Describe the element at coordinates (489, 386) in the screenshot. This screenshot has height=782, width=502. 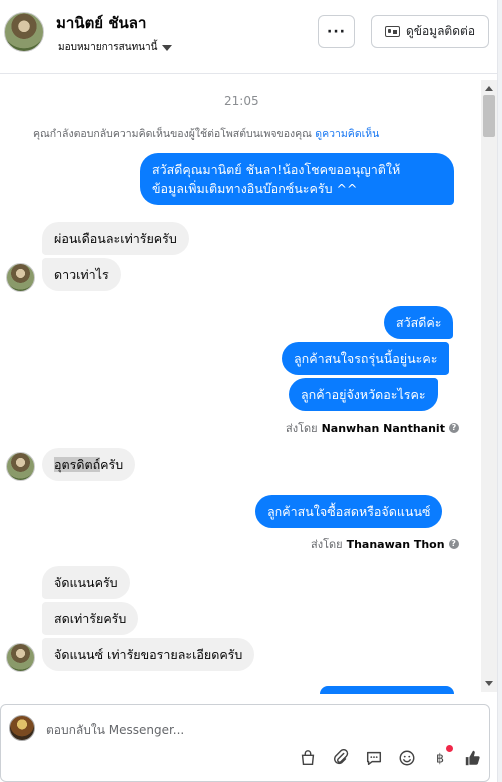
I see `thread-scrollbar` at that location.